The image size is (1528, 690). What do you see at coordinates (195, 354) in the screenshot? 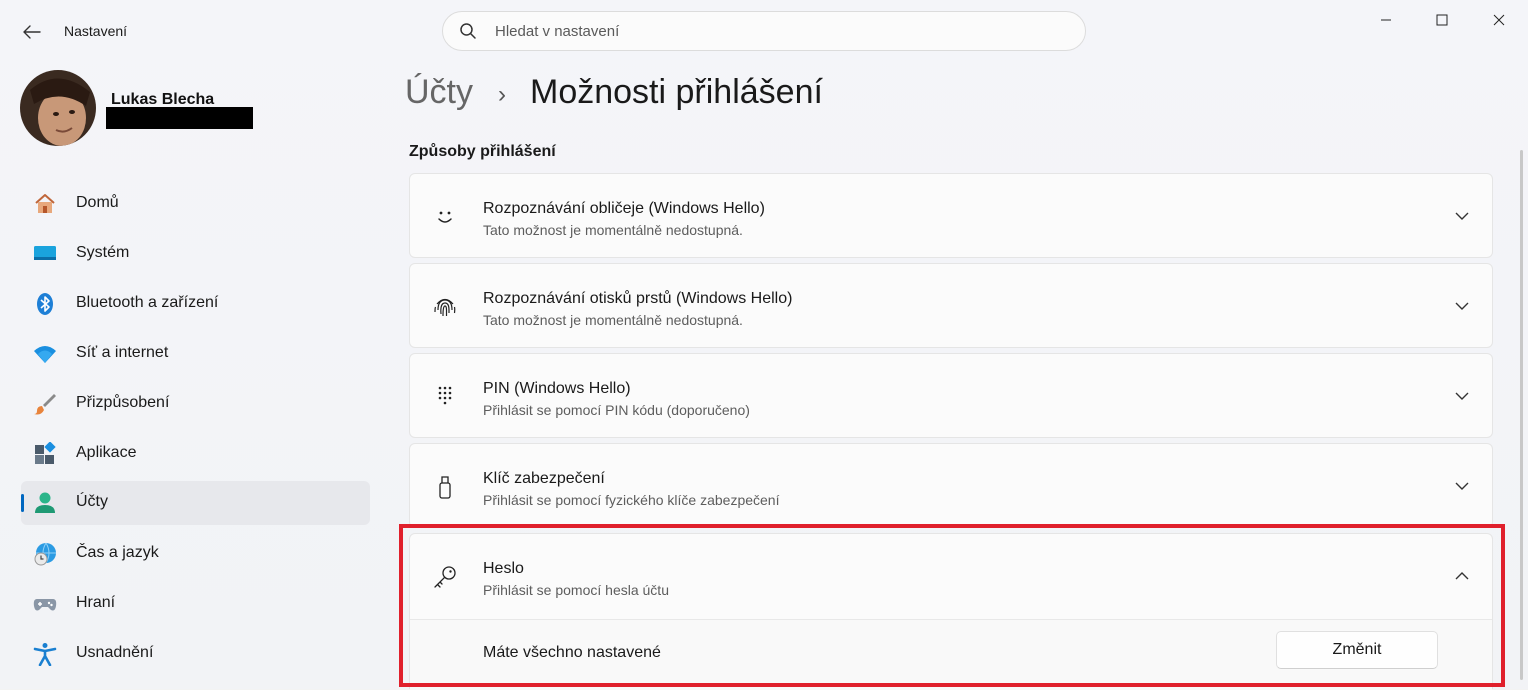
I see `sidebar-item-network: Síť a internet` at bounding box center [195, 354].